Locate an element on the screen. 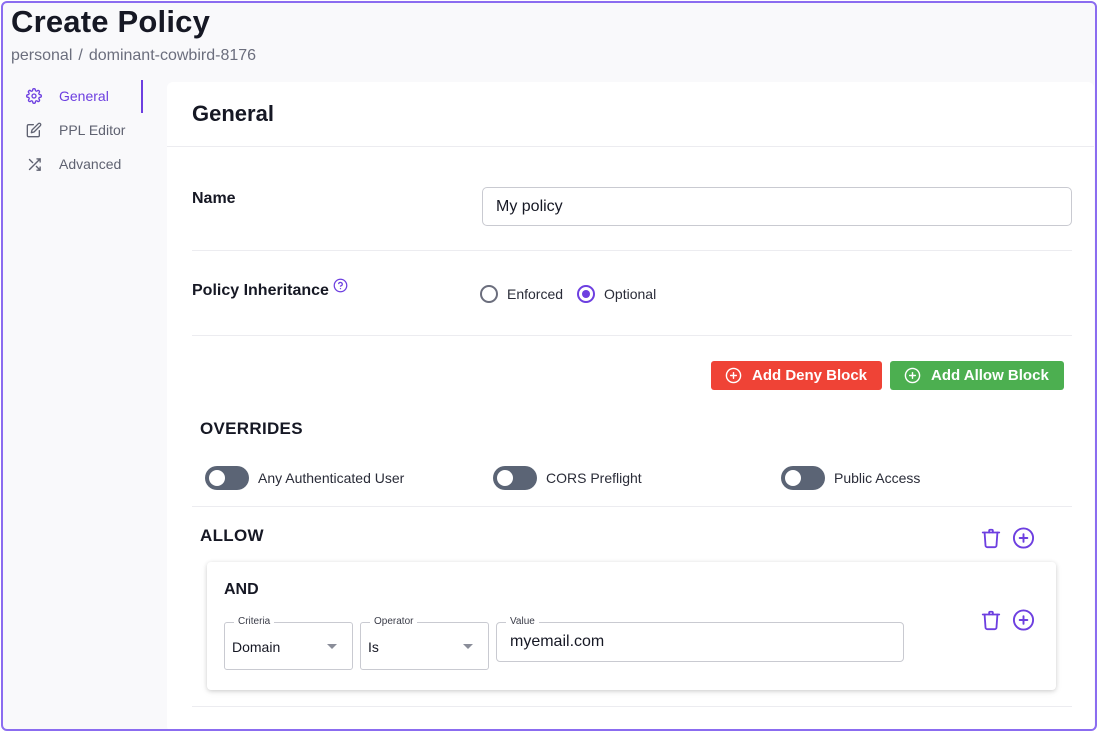  radio-label: Enforced is located at coordinates (535, 294).